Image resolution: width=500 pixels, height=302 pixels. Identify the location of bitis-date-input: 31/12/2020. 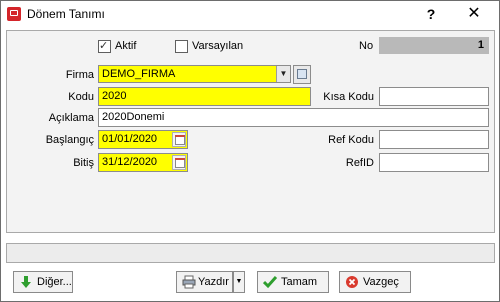
(143, 162).